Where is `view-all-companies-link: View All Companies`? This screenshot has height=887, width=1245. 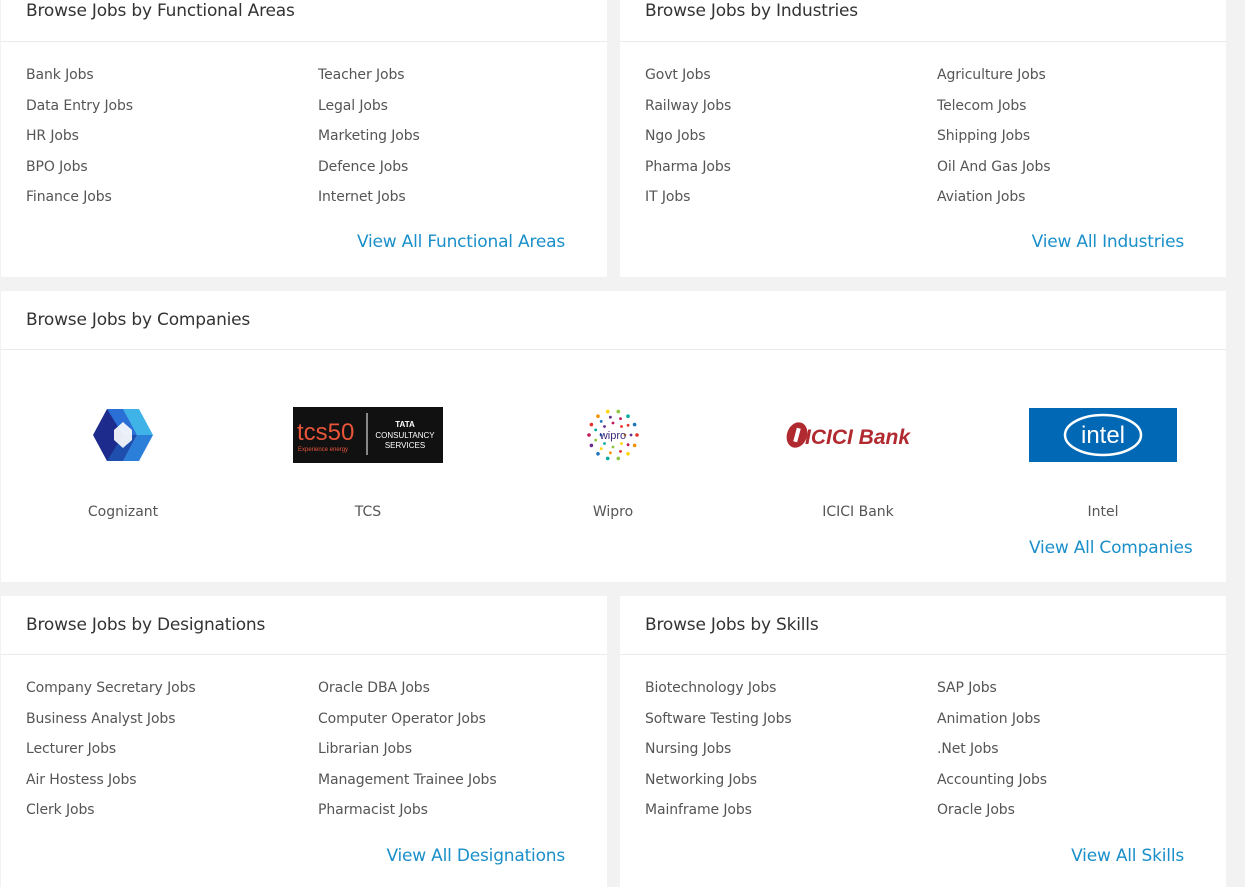 view-all-companies-link: View All Companies is located at coordinates (1111, 548).